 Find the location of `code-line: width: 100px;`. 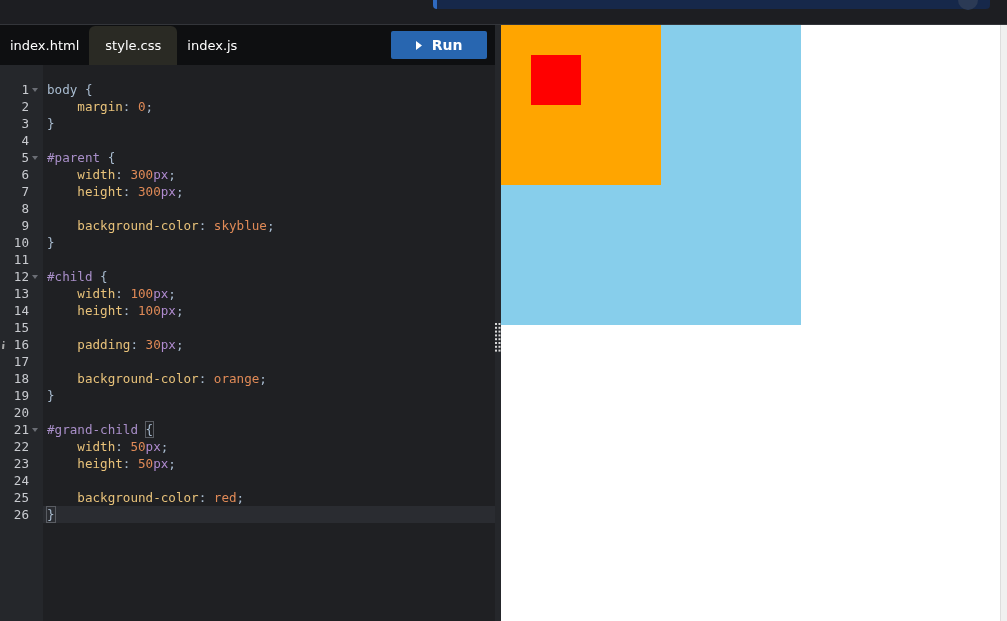

code-line: width: 100px; is located at coordinates (126, 293).